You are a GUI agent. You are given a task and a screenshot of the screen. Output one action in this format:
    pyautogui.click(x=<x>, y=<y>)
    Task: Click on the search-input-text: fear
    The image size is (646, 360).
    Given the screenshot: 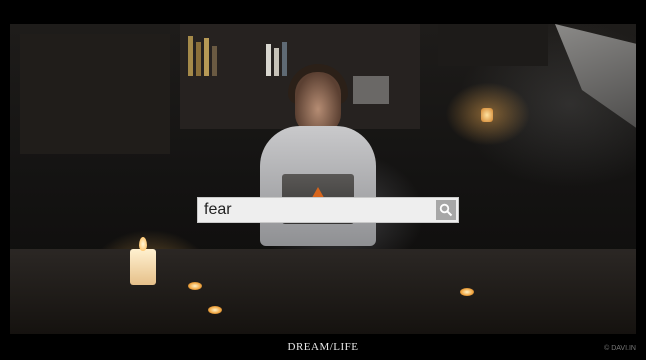 What is the action you would take?
    pyautogui.click(x=218, y=210)
    